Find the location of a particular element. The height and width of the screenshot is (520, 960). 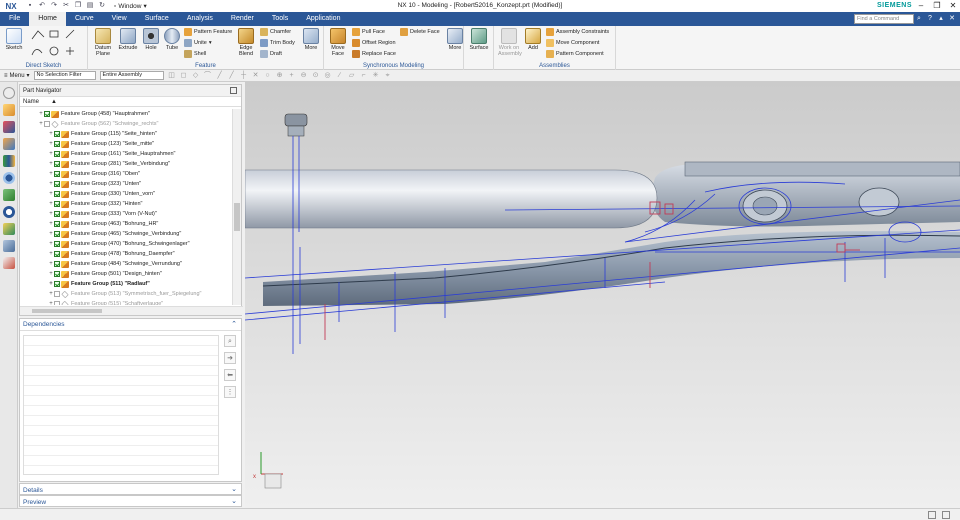

pattern-component-button: Pattern Component is located at coordinates (575, 54).